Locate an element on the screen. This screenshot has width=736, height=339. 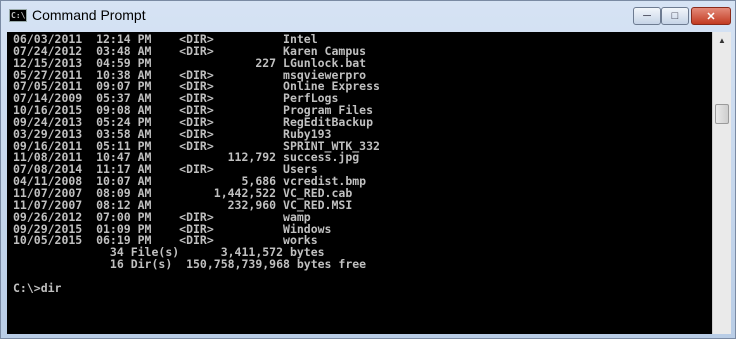
console-icon: C:\ is located at coordinates (18, 15).